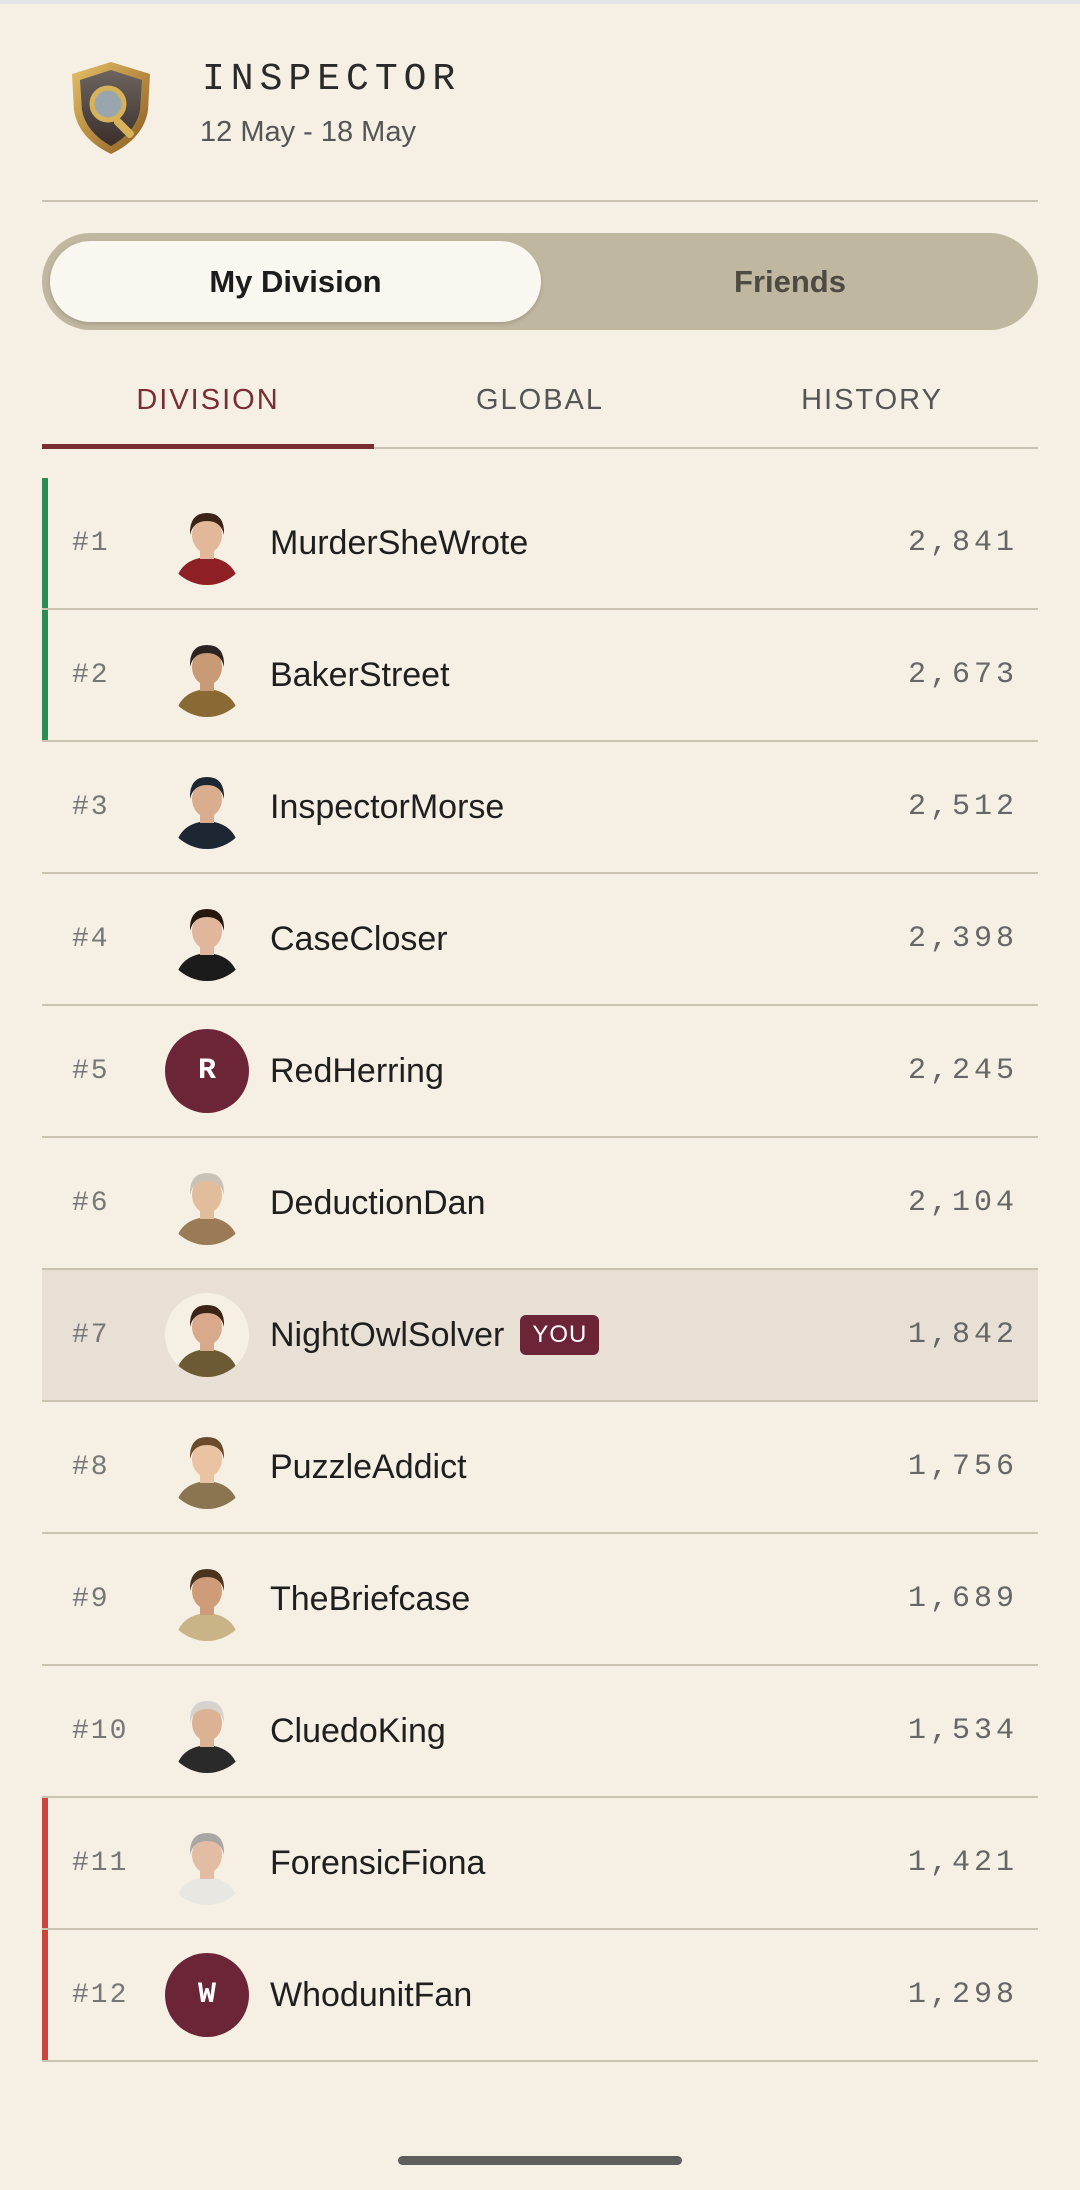 This screenshot has width=1080, height=2190. I want to click on leaderboard-row: #2 BakerStreet 2,673, so click(540, 676).